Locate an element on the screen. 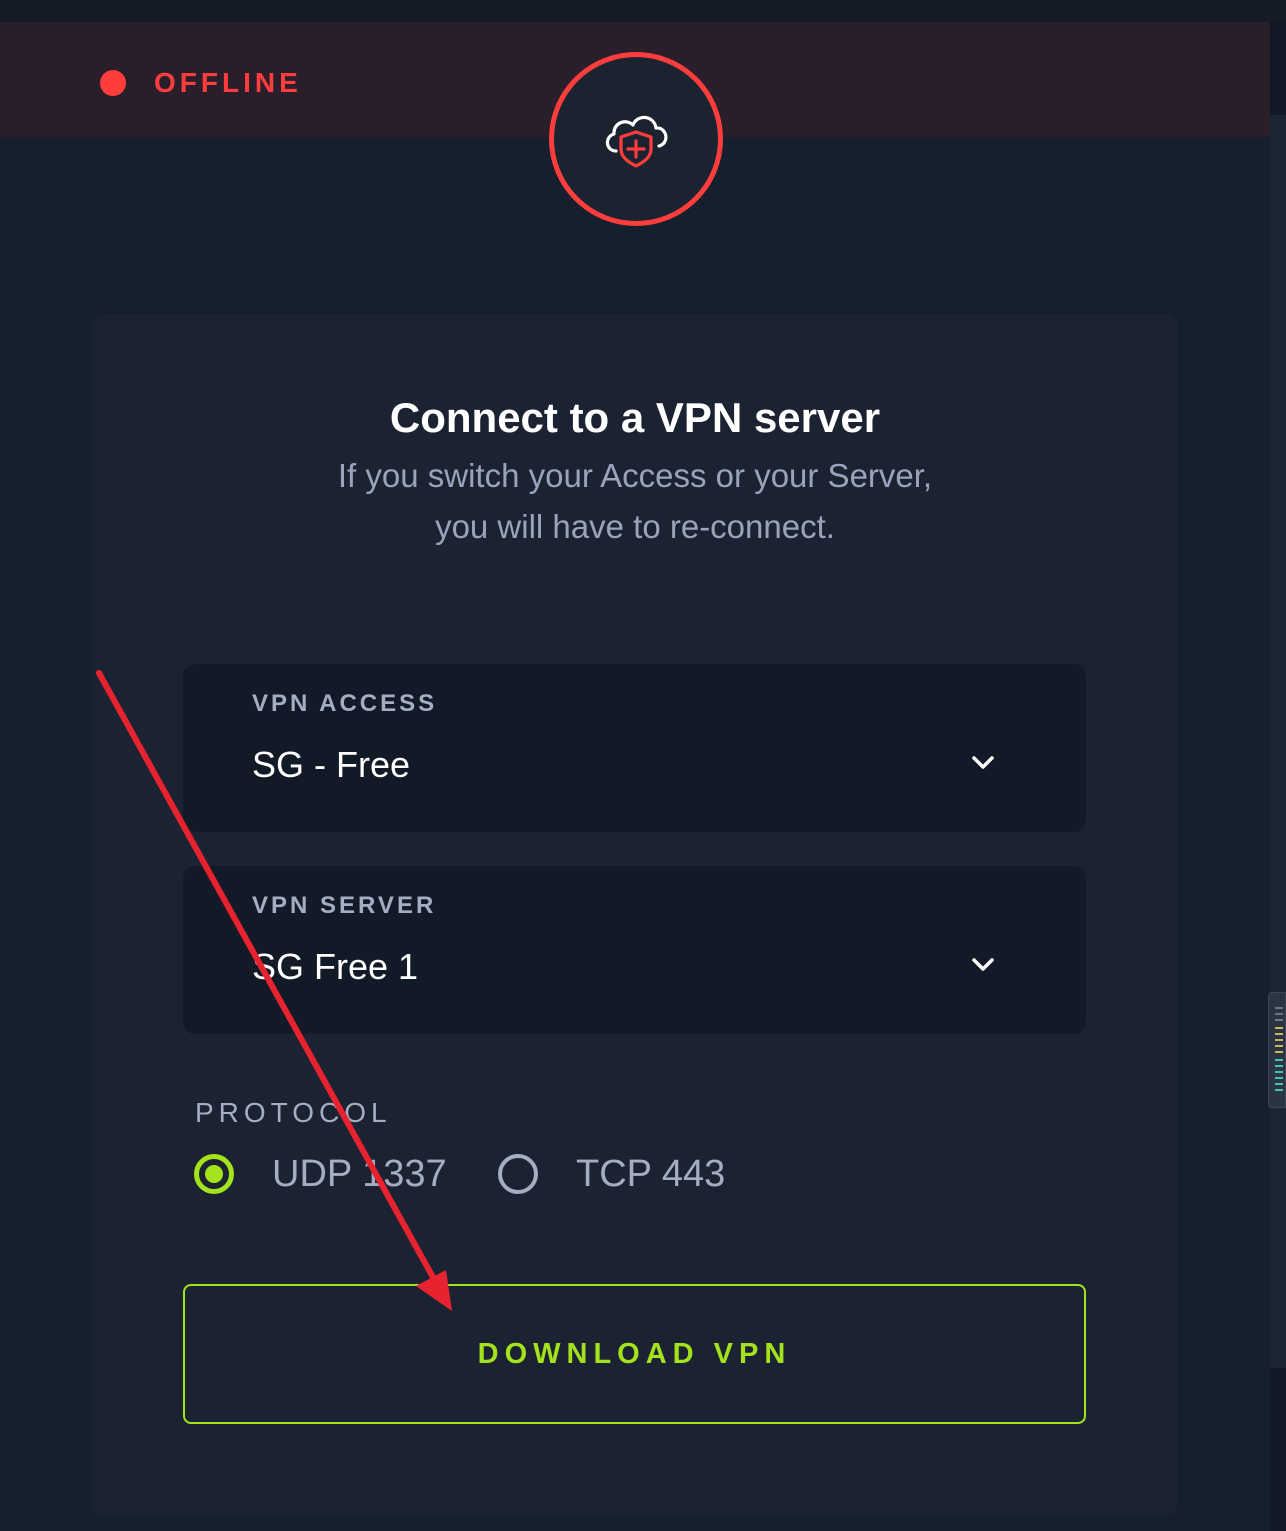 This screenshot has height=1531, width=1286. vpn-server-label: VPN SERVER is located at coordinates (344, 905).